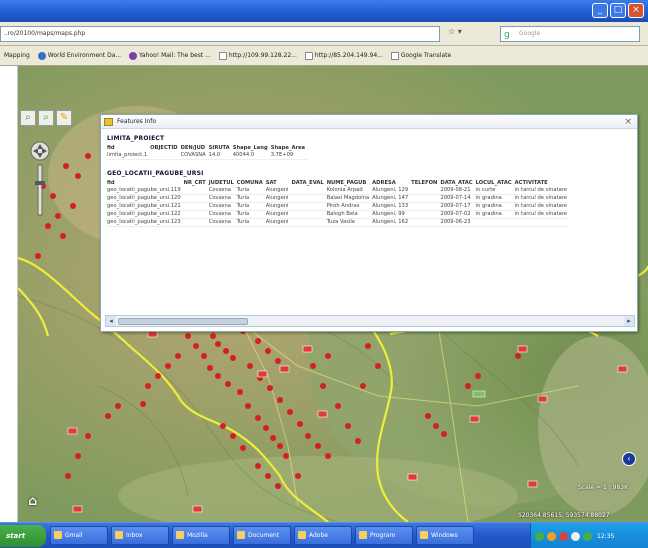  I want to click on column-header: fid, so click(111, 148).